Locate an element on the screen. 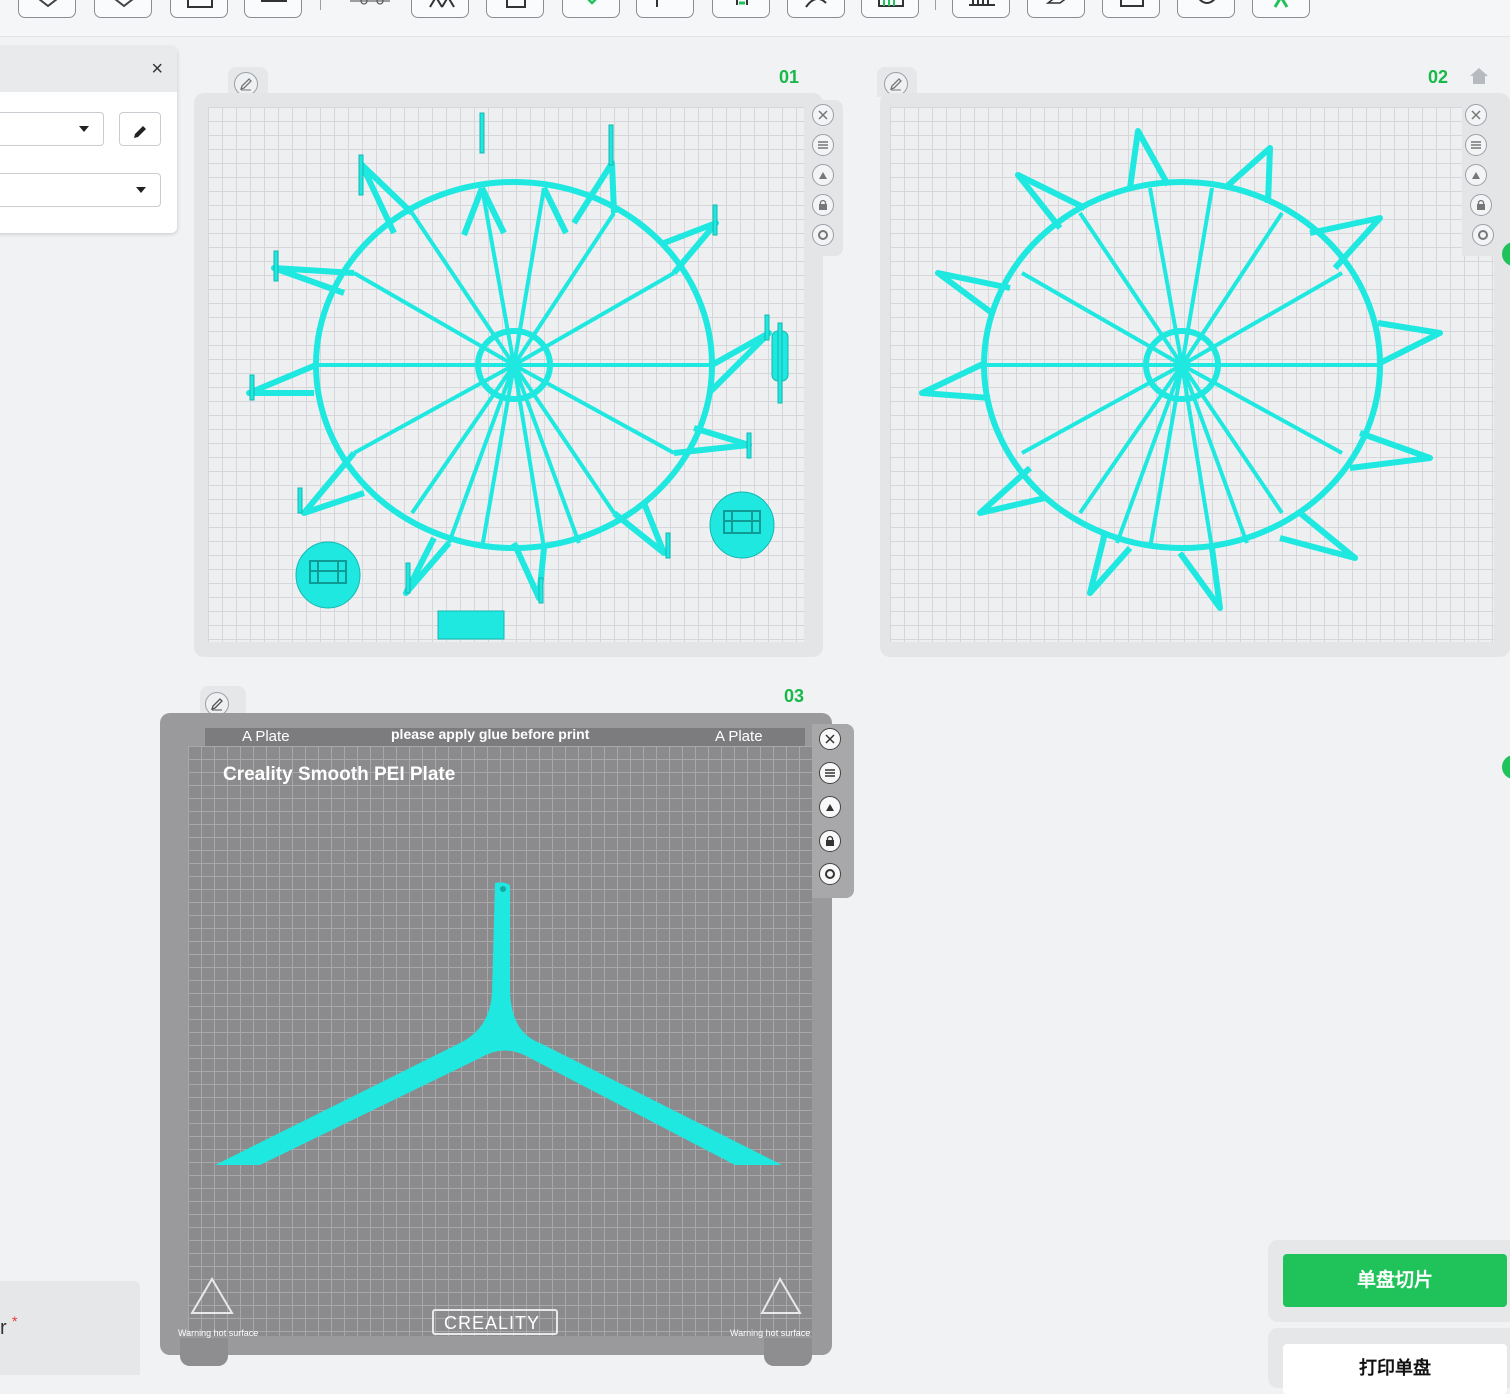  plate-icon is located at coordinates (515, 9).